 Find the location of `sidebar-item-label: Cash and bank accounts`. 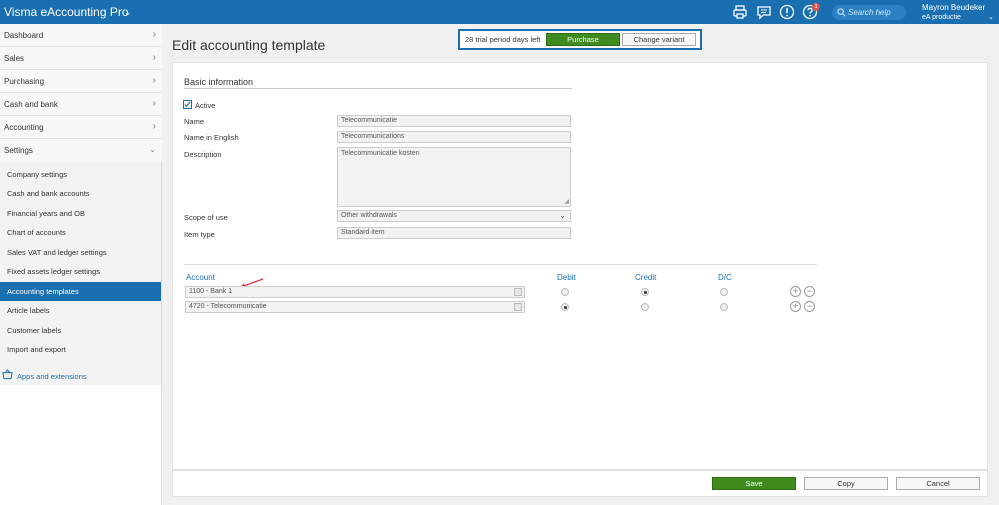

sidebar-item-label: Cash and bank accounts is located at coordinates (48, 193).